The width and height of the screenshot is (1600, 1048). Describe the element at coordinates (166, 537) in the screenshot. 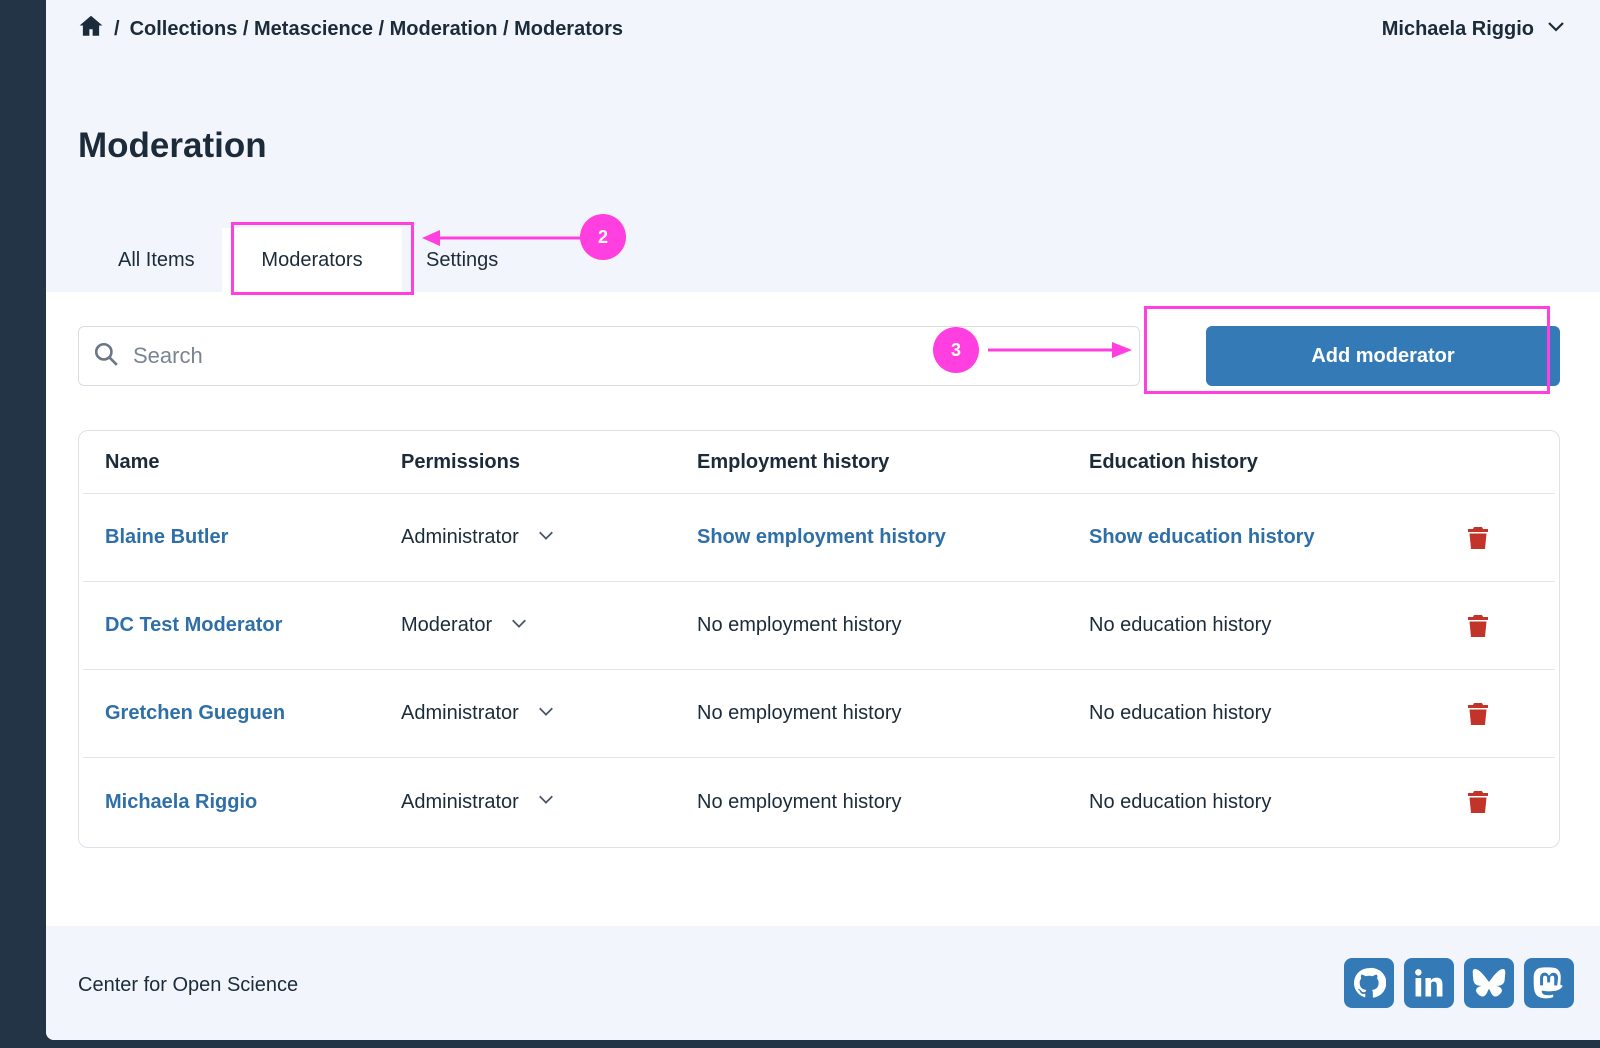

I see `moderator-name-link: Blaine Butler` at that location.